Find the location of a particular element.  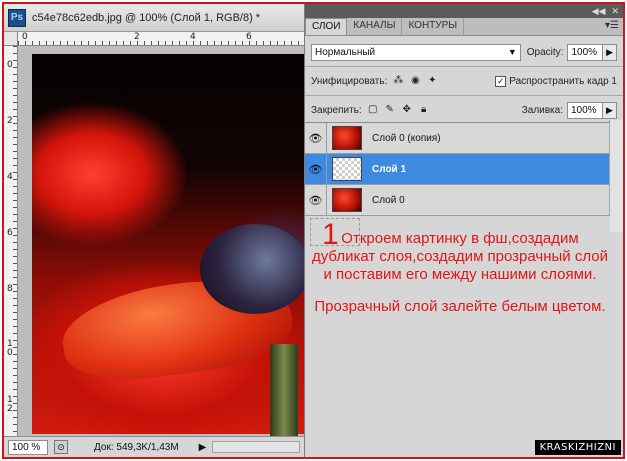

layers-scrollbar is located at coordinates (616, 176).